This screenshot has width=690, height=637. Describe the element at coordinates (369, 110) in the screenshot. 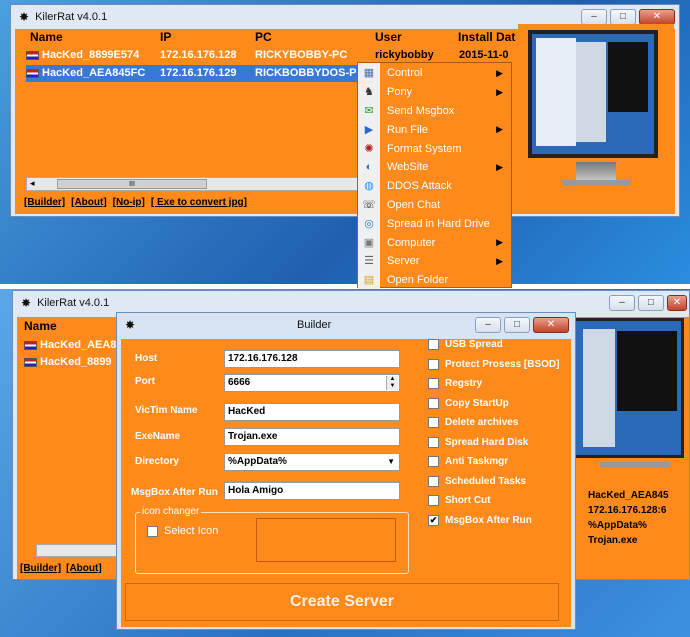

I see `msgbox-icon: ✉` at that location.